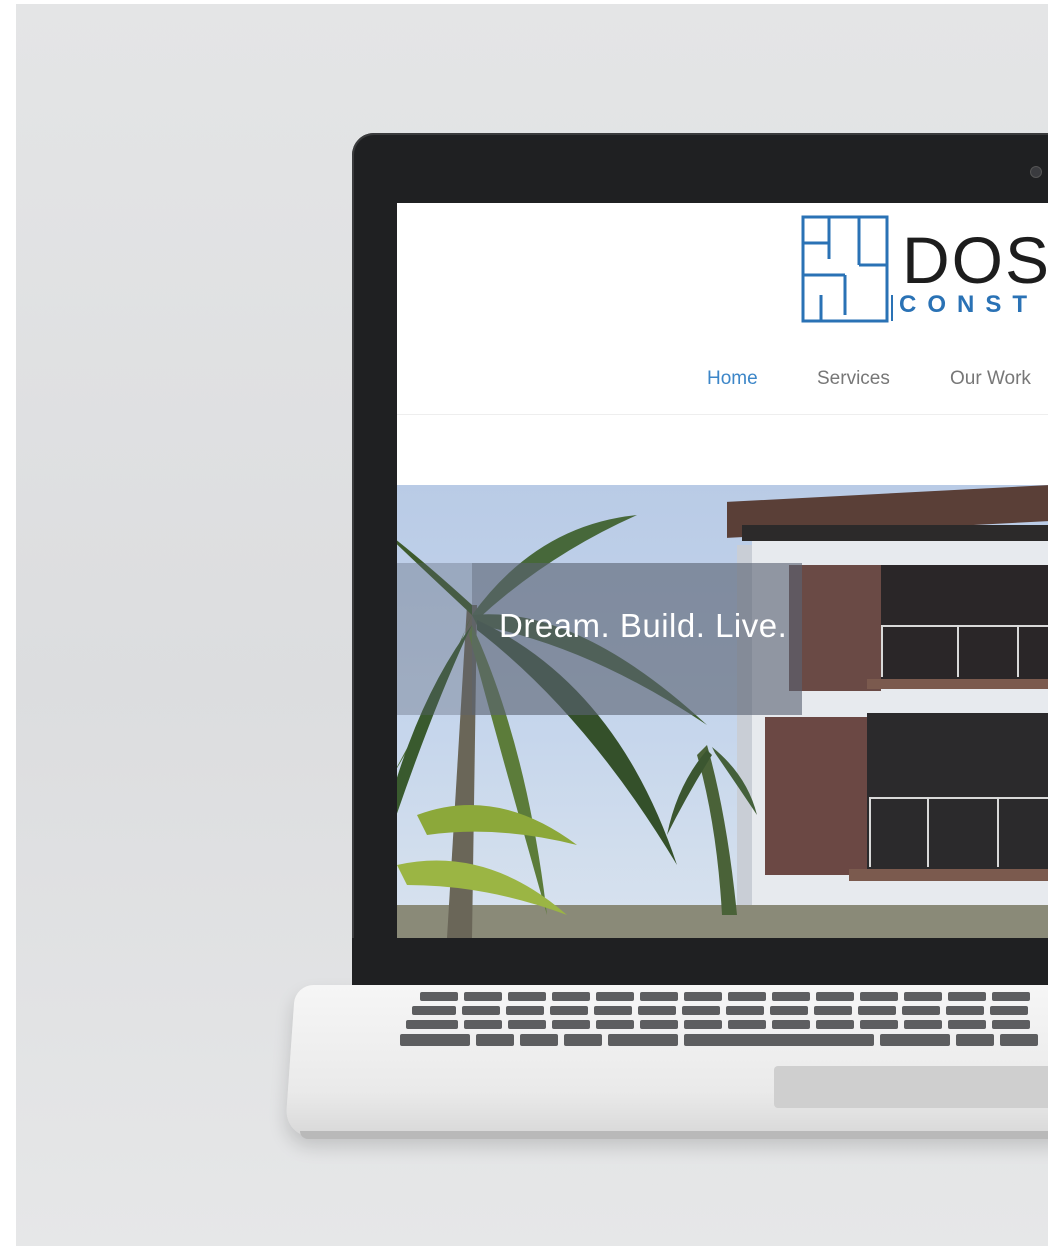 The image size is (1048, 1249). I want to click on frame-edge-left, so click(8, 624).